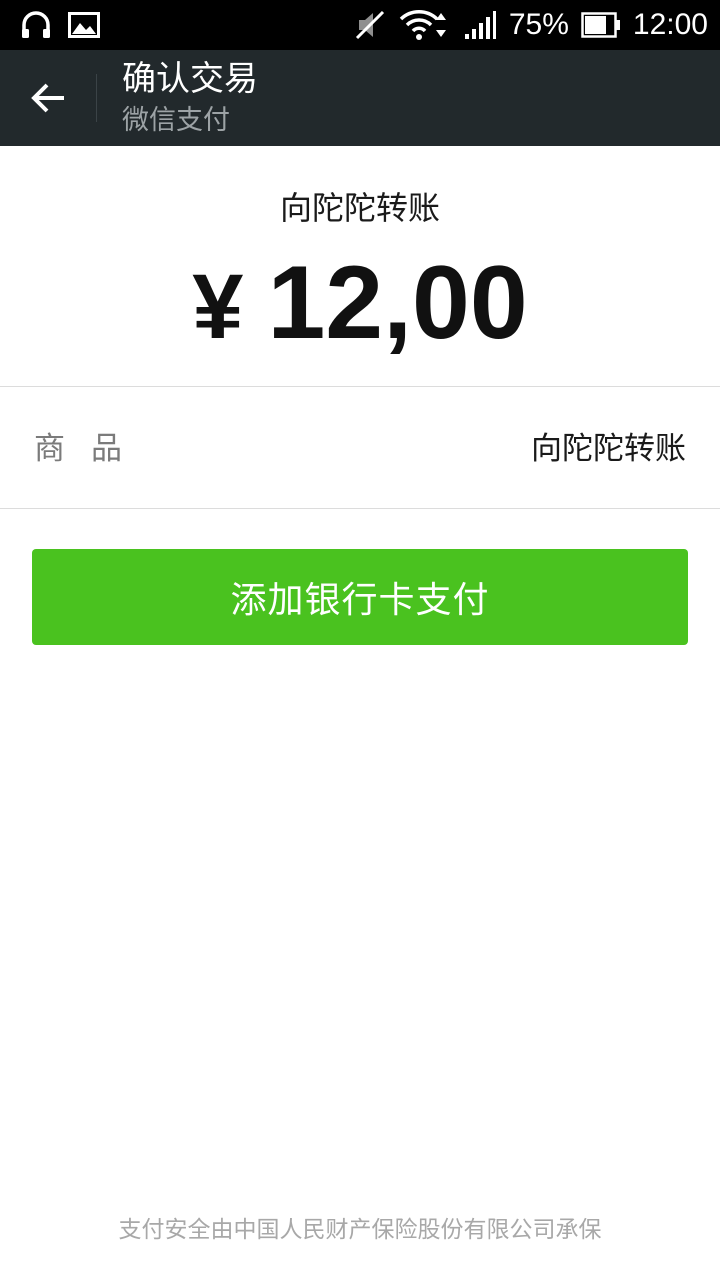  Describe the element at coordinates (601, 25) in the screenshot. I see `battery-icon` at that location.